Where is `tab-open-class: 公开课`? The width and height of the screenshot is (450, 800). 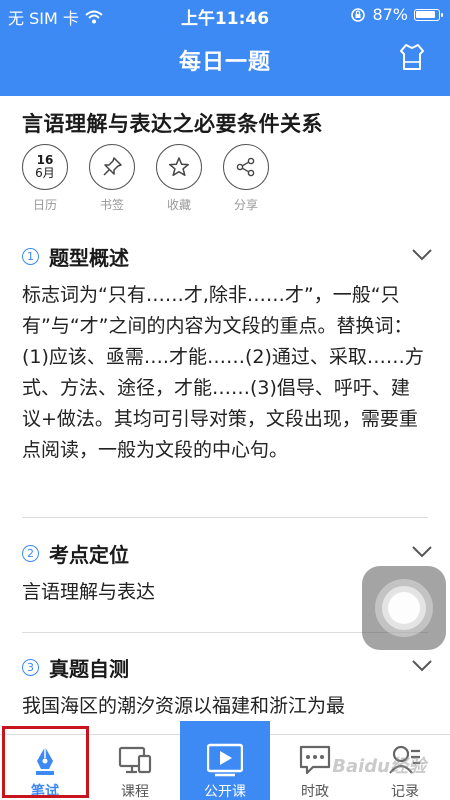
tab-open-class: 公开课 is located at coordinates (225, 760).